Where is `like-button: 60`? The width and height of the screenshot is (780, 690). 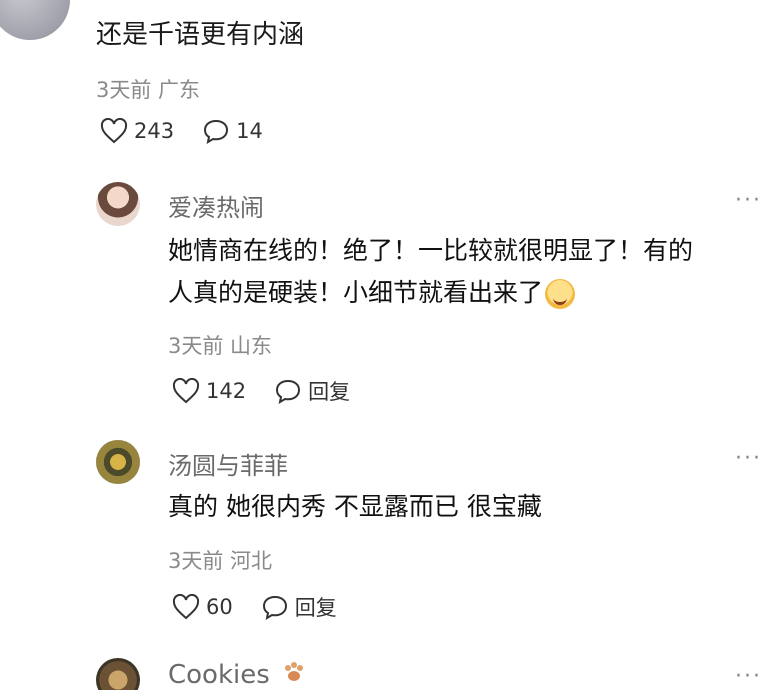 like-button: 60 is located at coordinates (202, 607).